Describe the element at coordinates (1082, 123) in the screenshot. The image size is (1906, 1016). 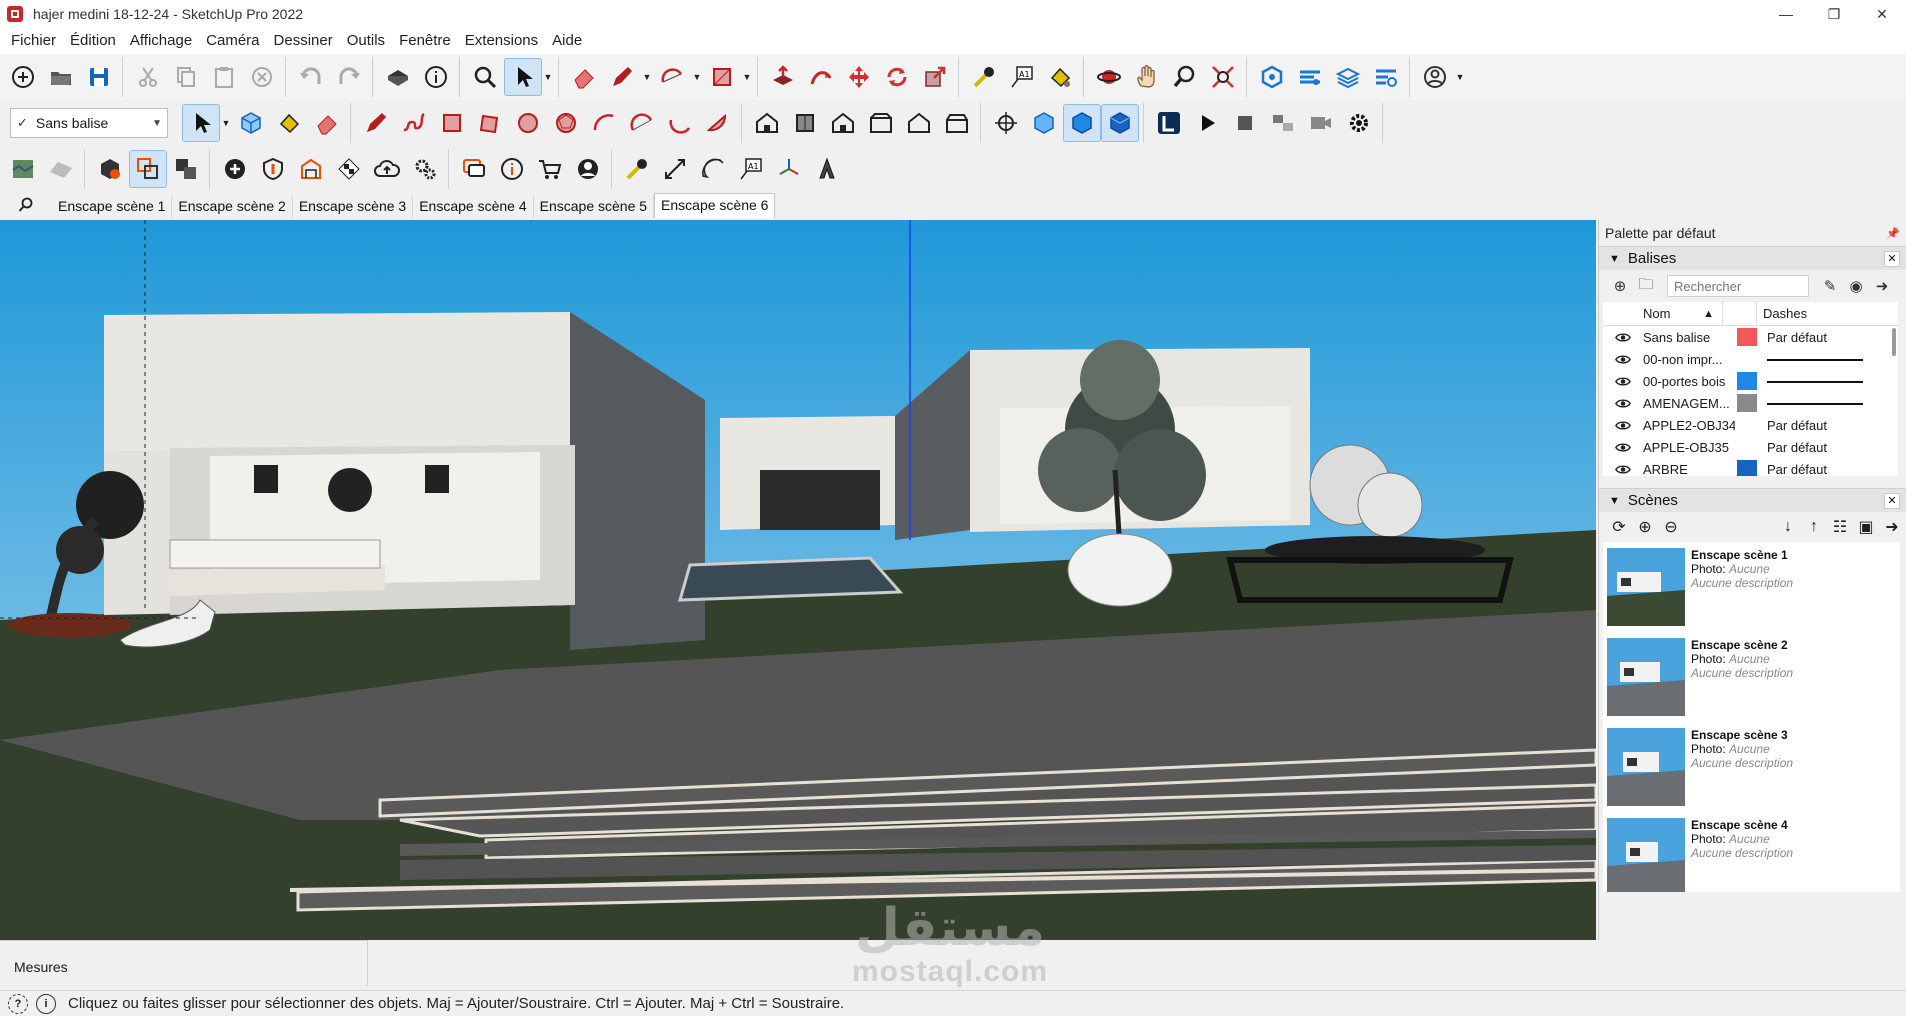
I see `shaded-button` at that location.